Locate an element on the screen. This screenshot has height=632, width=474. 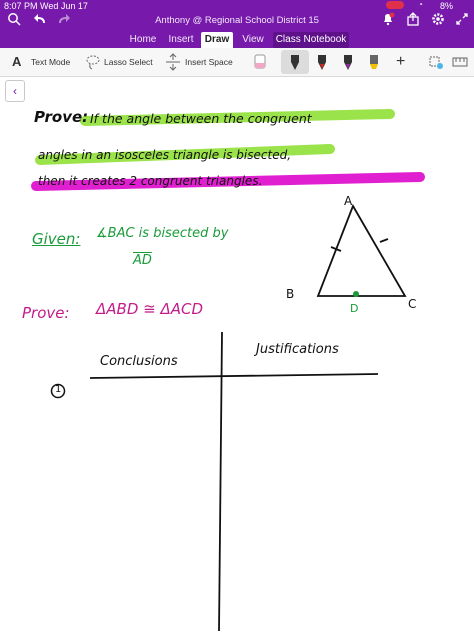
vertex-c-label: C is located at coordinates (412, 304).